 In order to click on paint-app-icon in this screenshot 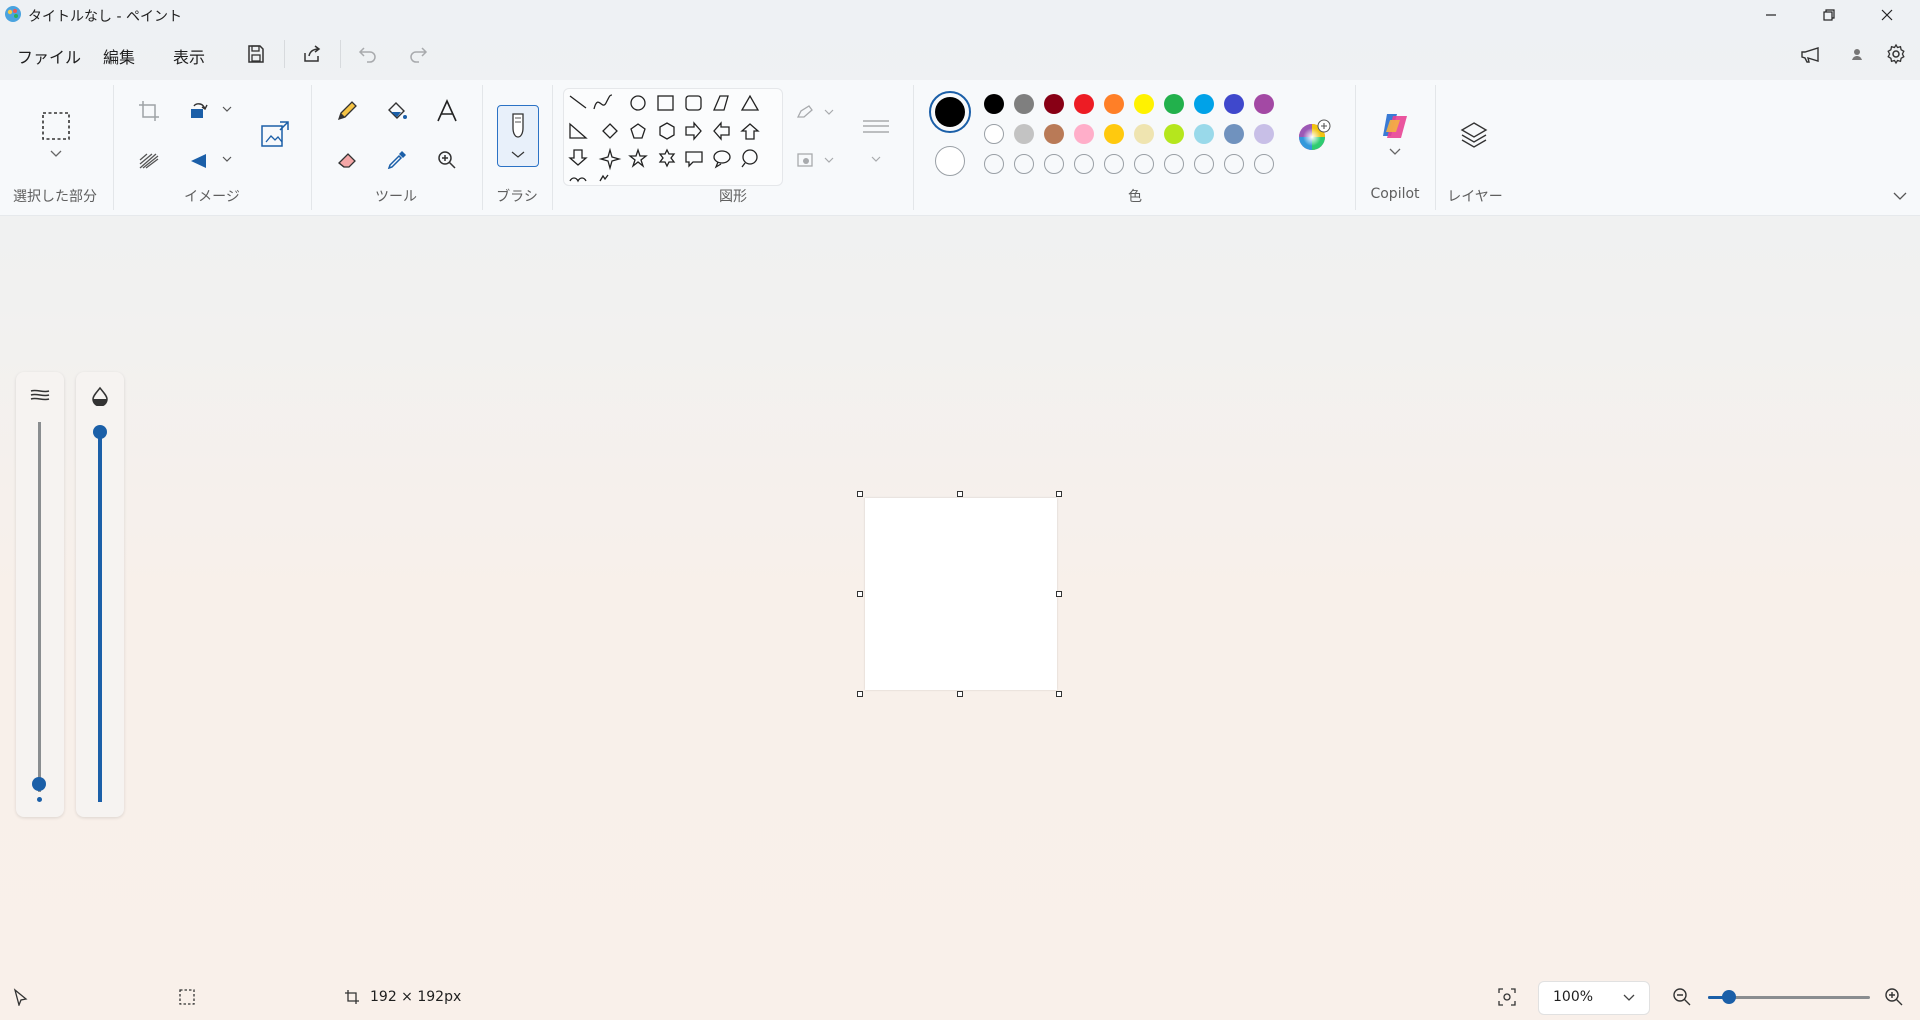, I will do `click(13, 14)`.